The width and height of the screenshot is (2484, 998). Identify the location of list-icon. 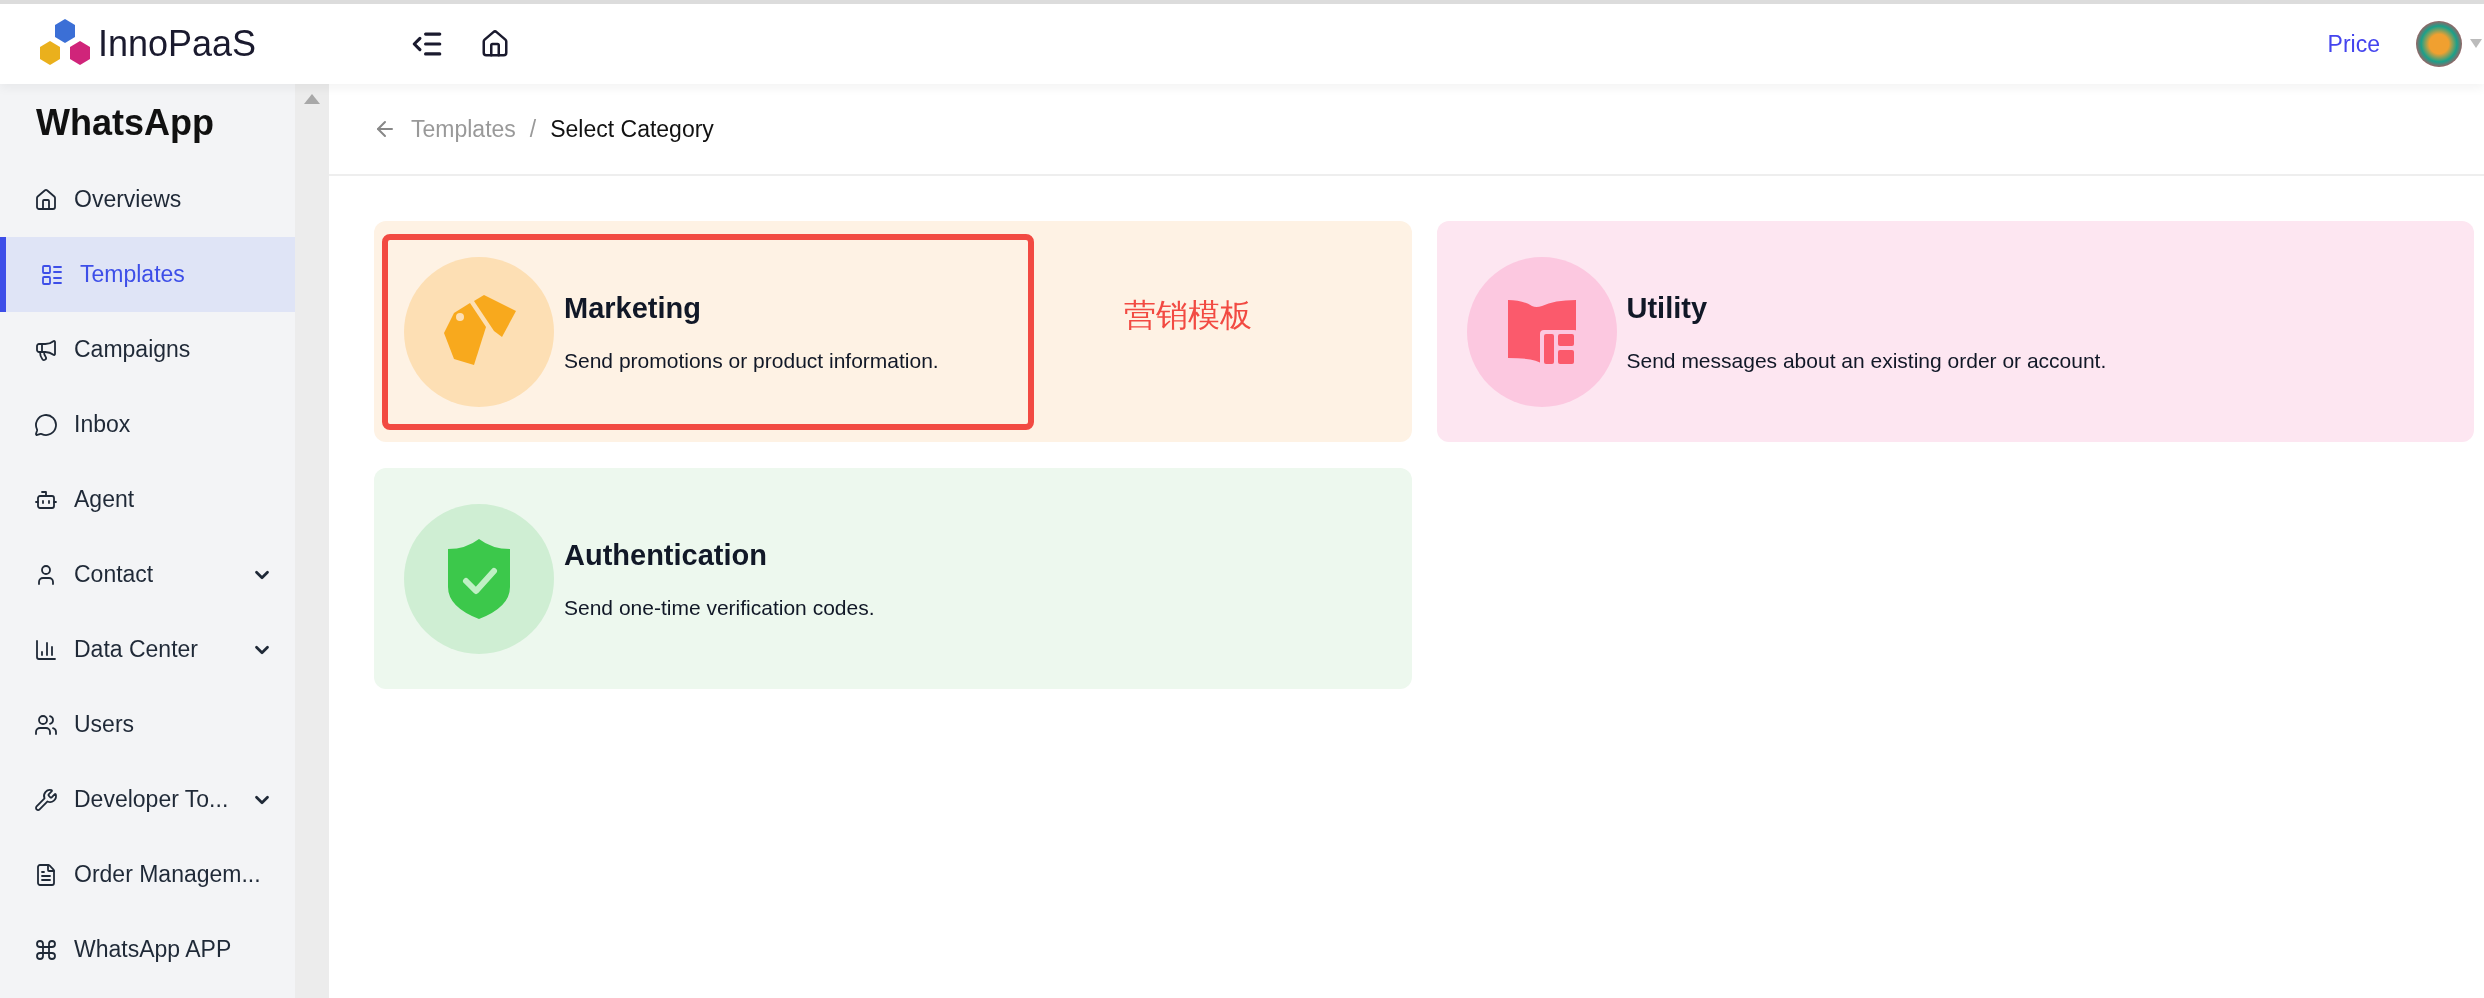
(52, 274).